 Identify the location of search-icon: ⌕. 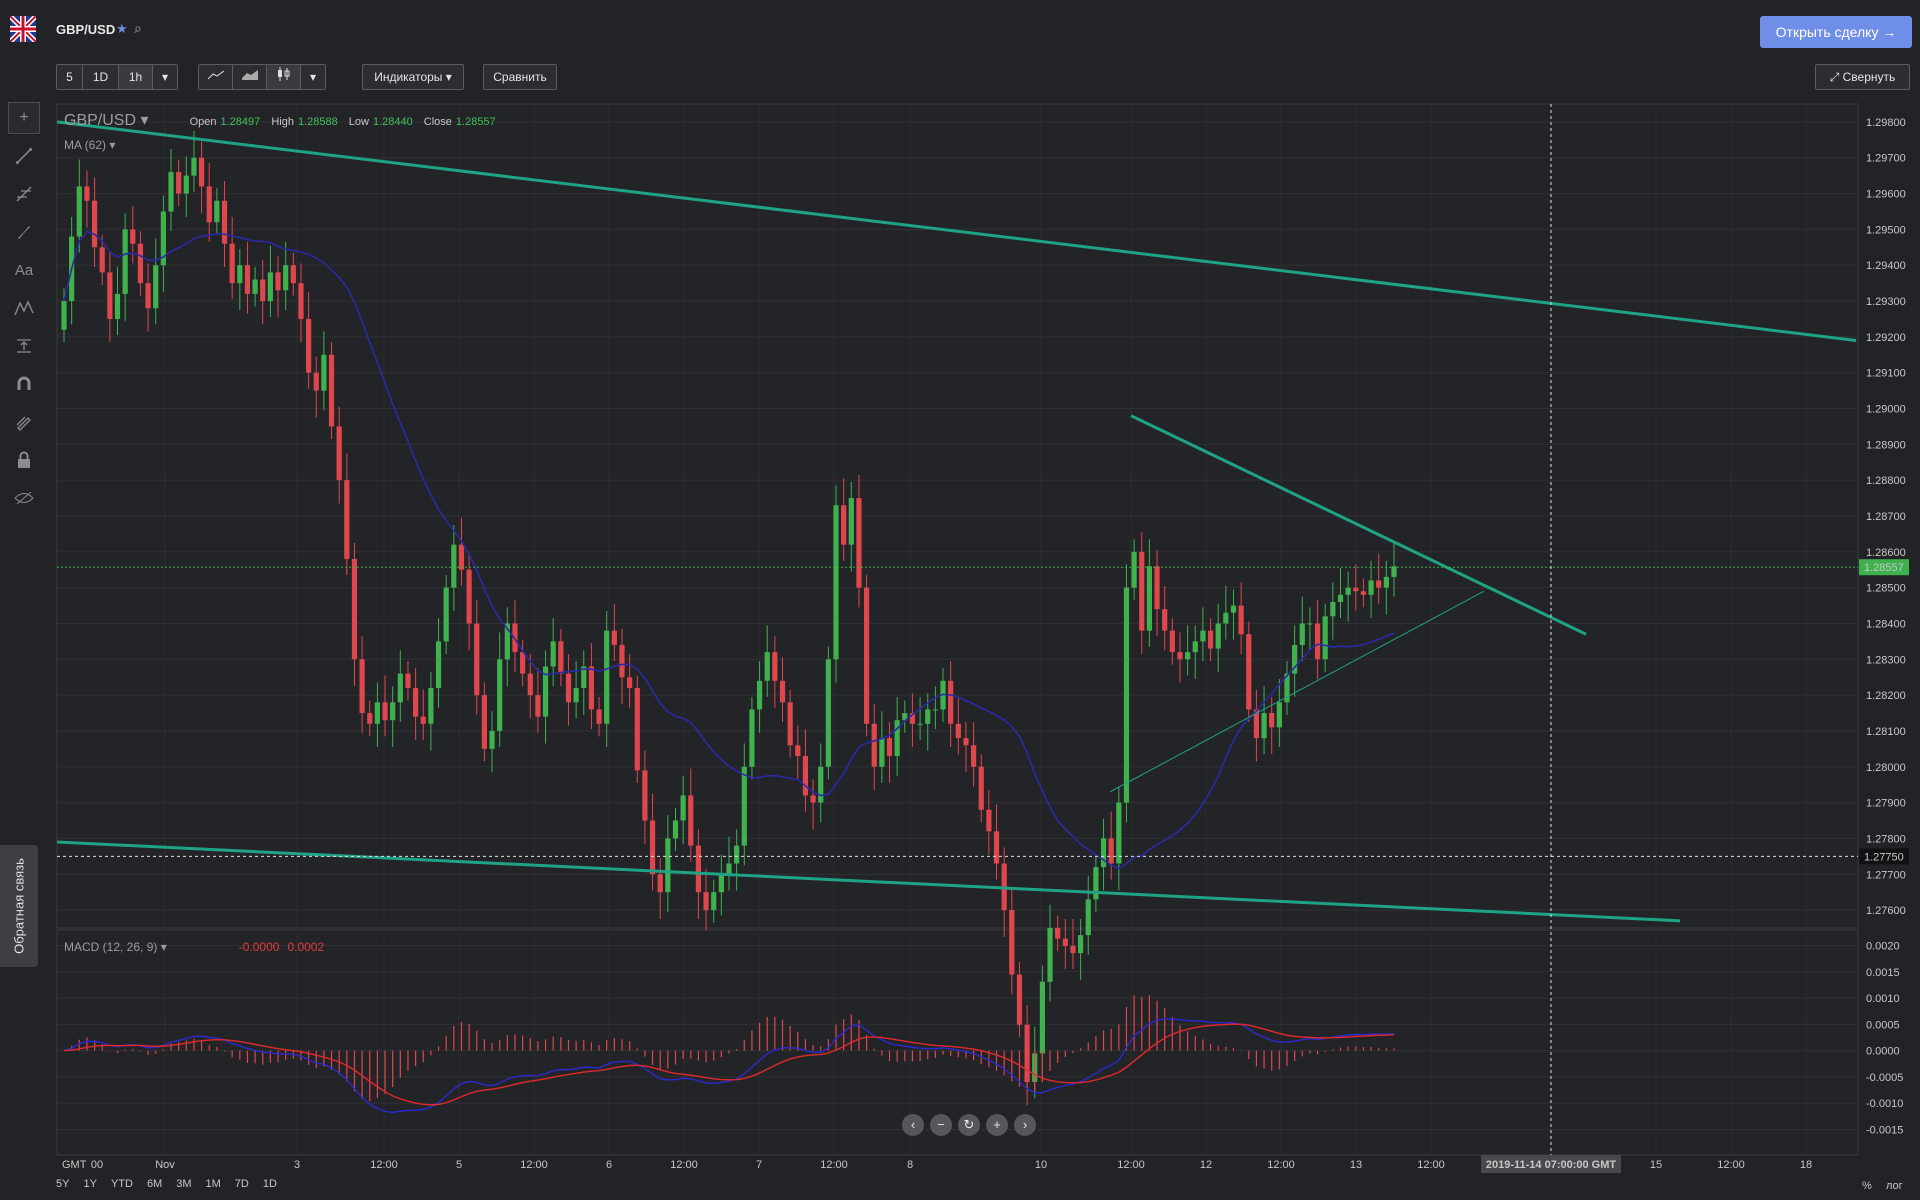
(138, 28).